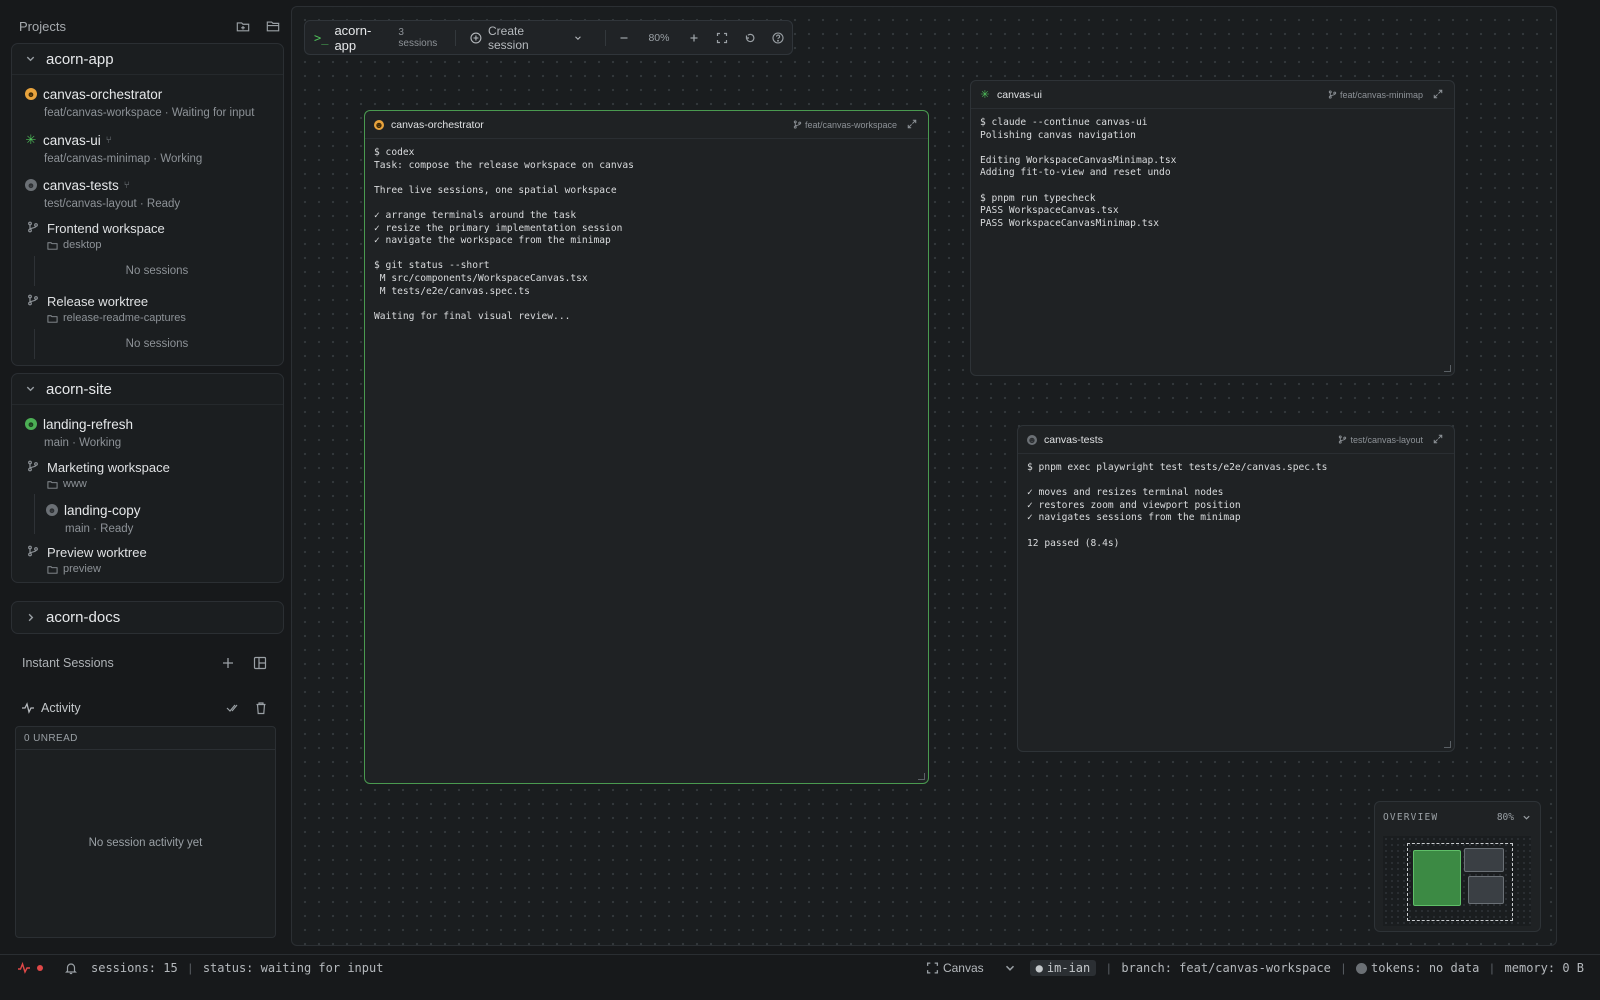 The width and height of the screenshot is (1600, 1000). What do you see at coordinates (273, 26) in the screenshot?
I see `open-folder-icon` at bounding box center [273, 26].